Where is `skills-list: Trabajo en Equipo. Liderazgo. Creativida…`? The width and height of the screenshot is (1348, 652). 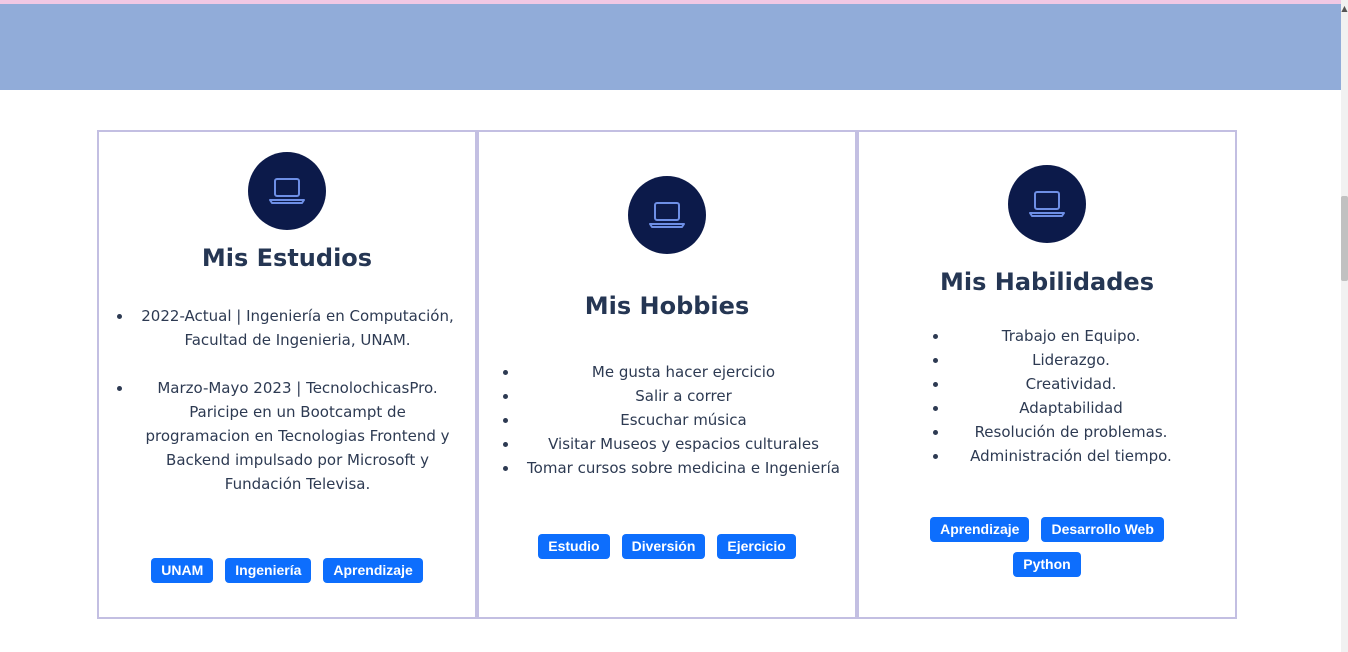 skills-list: Trabajo en Equipo. Liderazgo. Creativida… is located at coordinates (1069, 396).